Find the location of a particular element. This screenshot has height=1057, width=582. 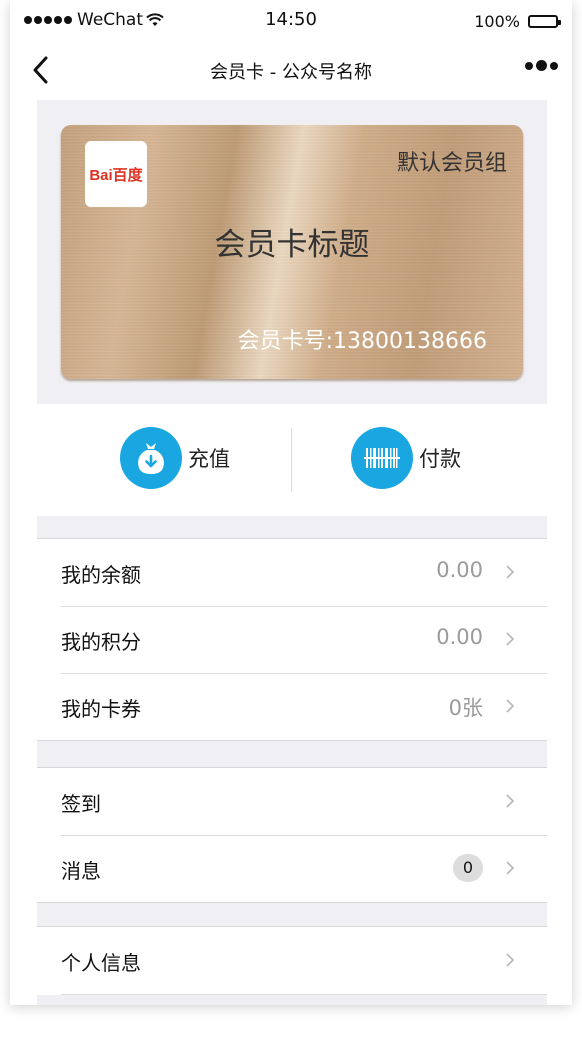

more-options-button is located at coordinates (541, 65).